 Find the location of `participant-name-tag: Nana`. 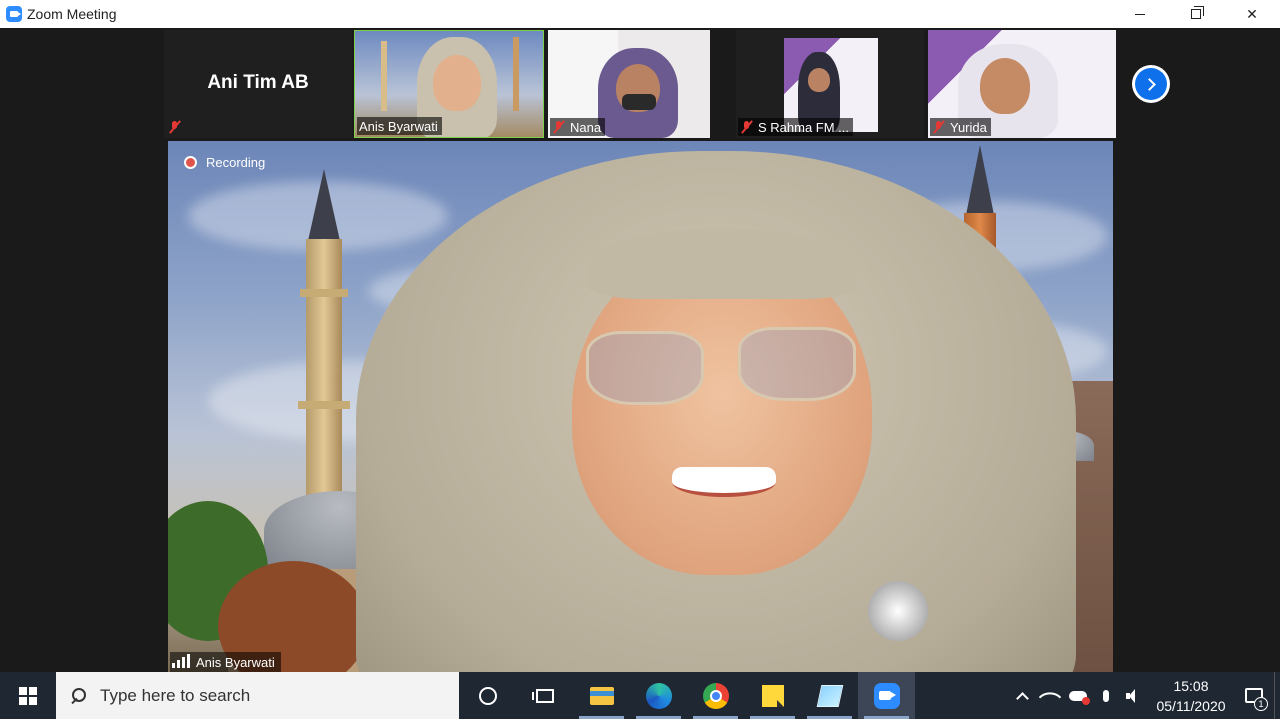

participant-name-tag: Nana is located at coordinates (578, 127).